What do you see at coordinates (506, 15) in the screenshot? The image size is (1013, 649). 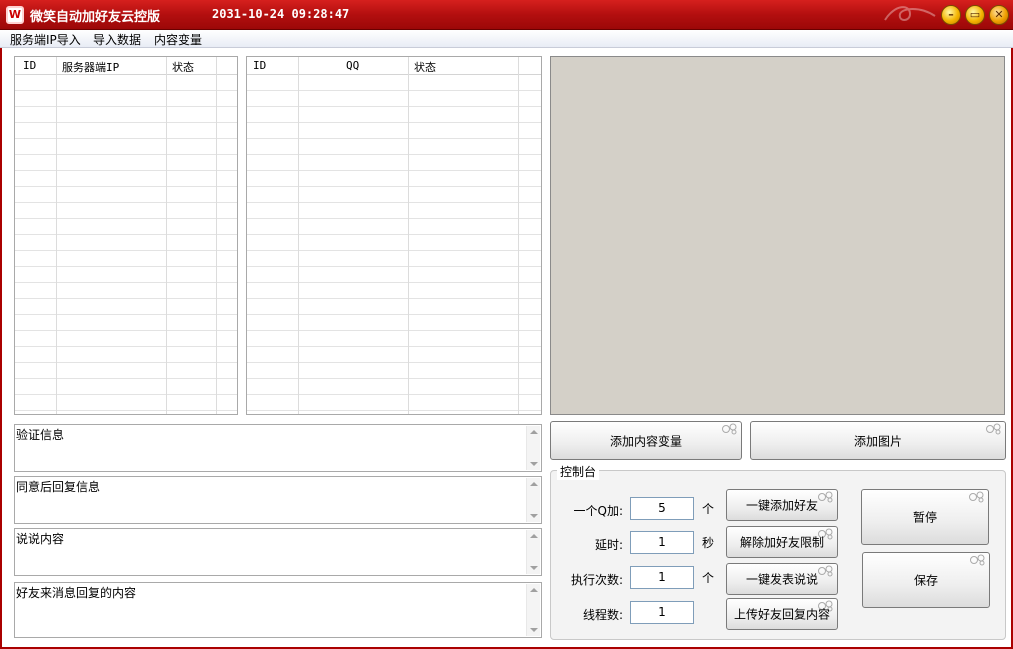 I see `title-bar: W 微笑自动加好友云控版 2031-10-24 09:28:47 – ▭ ✕` at bounding box center [506, 15].